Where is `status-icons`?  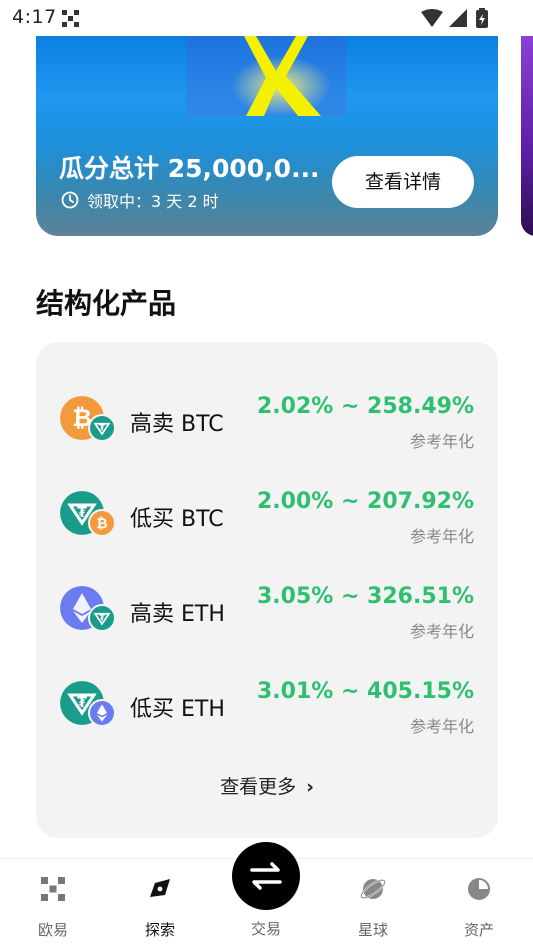 status-icons is located at coordinates (456, 19).